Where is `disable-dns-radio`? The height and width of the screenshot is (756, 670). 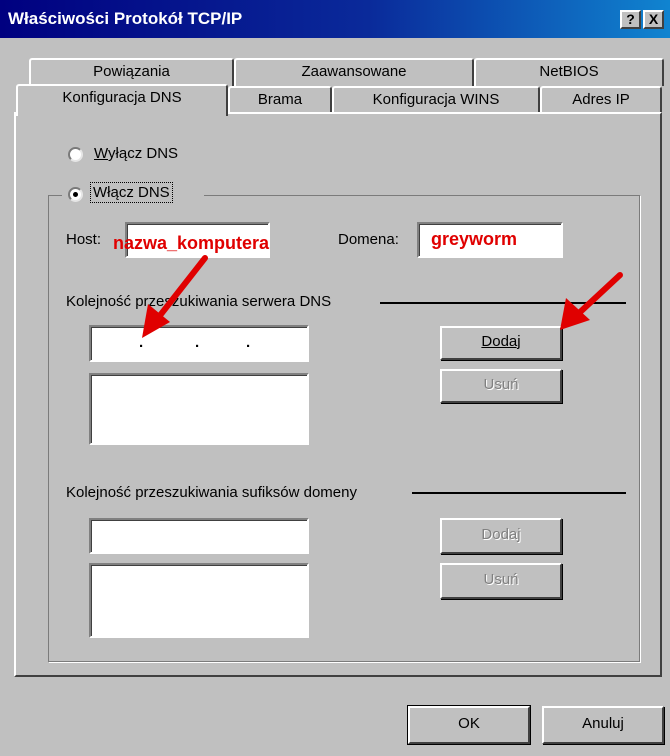
disable-dns-radio is located at coordinates (75, 154).